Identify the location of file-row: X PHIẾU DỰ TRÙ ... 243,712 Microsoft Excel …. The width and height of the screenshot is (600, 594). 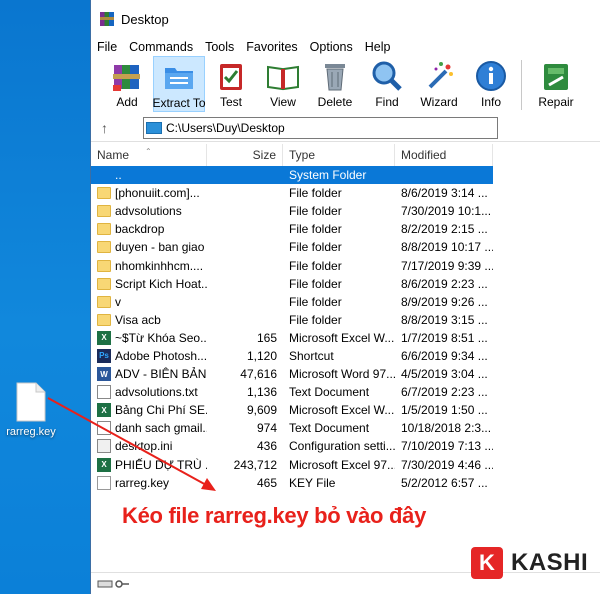
(292, 465).